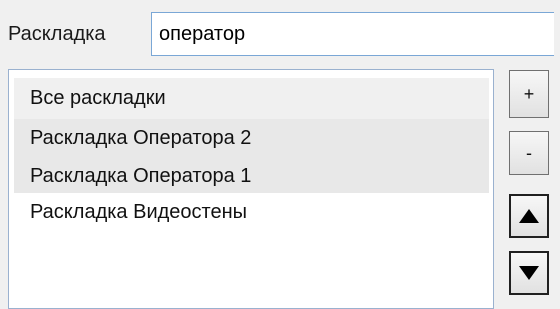  Describe the element at coordinates (57, 34) in the screenshot. I see `layout-search-label: Раскладка` at that location.